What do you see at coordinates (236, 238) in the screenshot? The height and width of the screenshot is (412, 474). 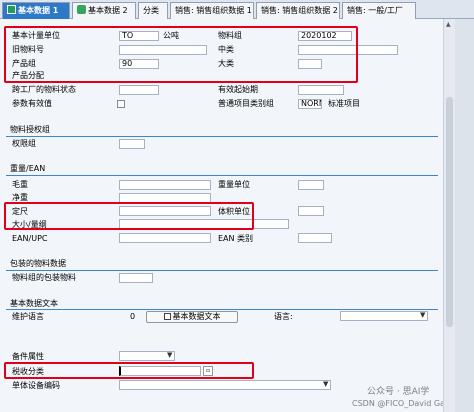 I see `ean-cat-label: EAN 类别` at bounding box center [236, 238].